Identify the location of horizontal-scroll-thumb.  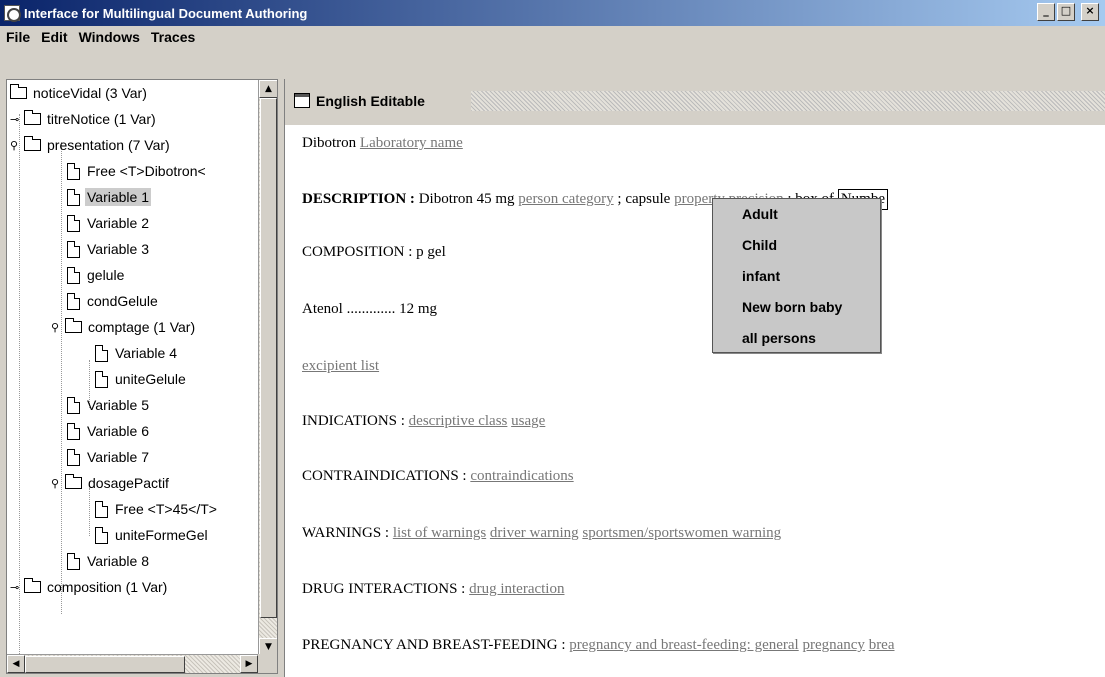
(105, 664).